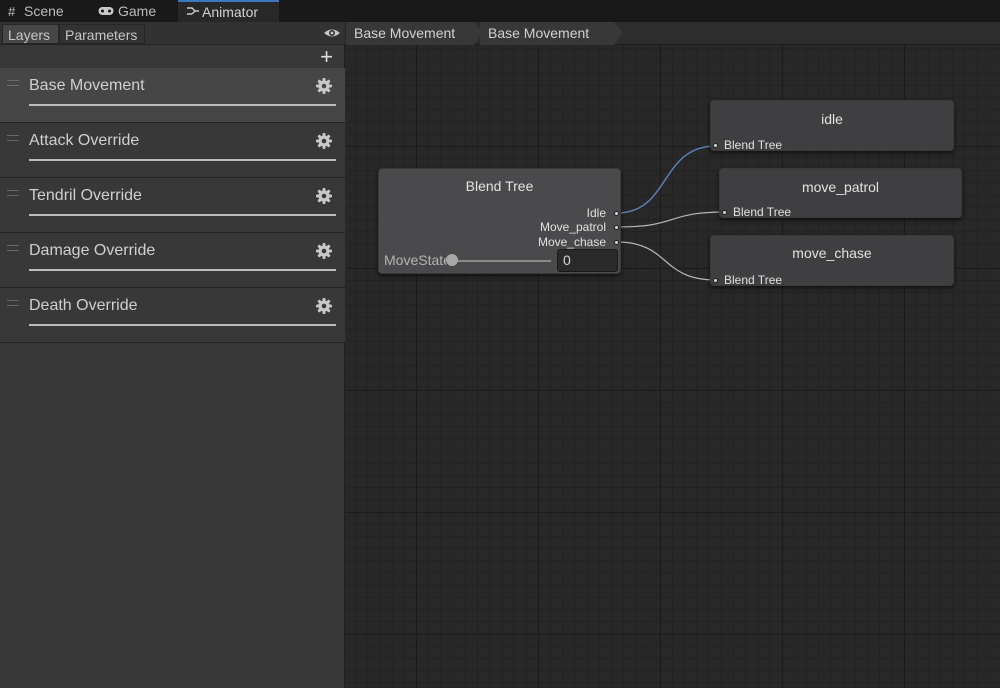 The image size is (1000, 688). I want to click on breadcrumb-item-layer: Base Movement, so click(414, 33).